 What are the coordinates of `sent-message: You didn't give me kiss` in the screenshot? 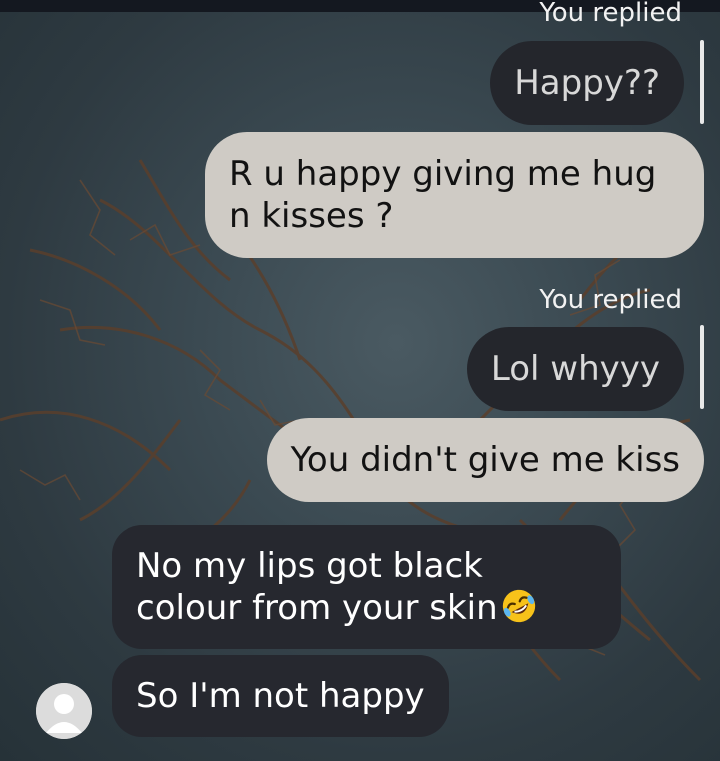 It's located at (485, 460).